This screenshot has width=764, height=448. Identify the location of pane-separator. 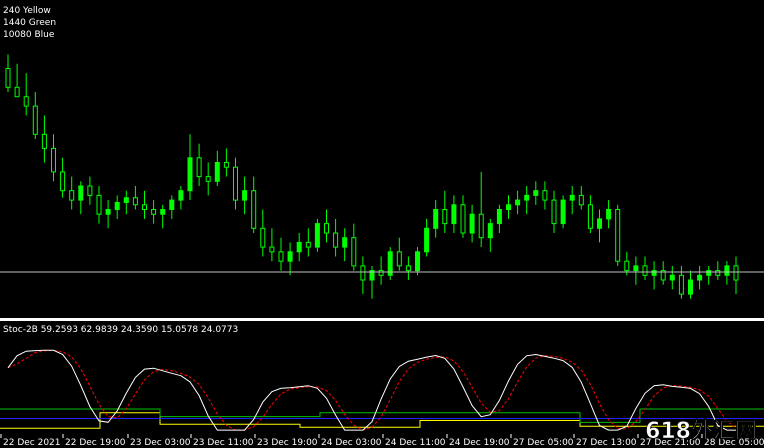
(382, 319).